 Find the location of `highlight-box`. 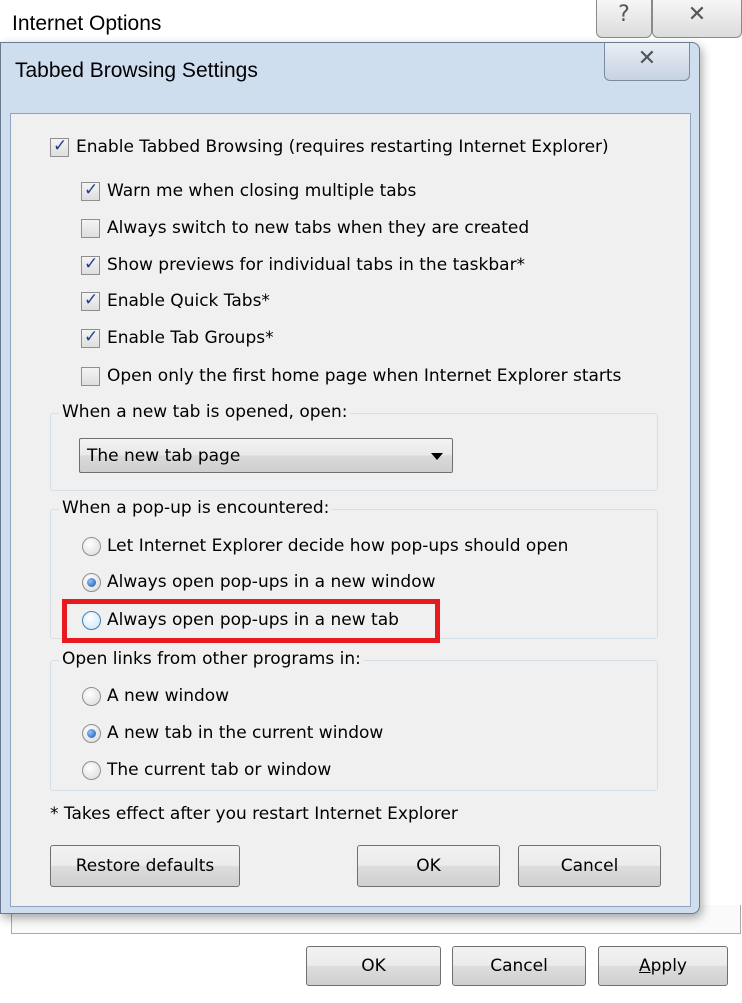

highlight-box is located at coordinates (251, 621).